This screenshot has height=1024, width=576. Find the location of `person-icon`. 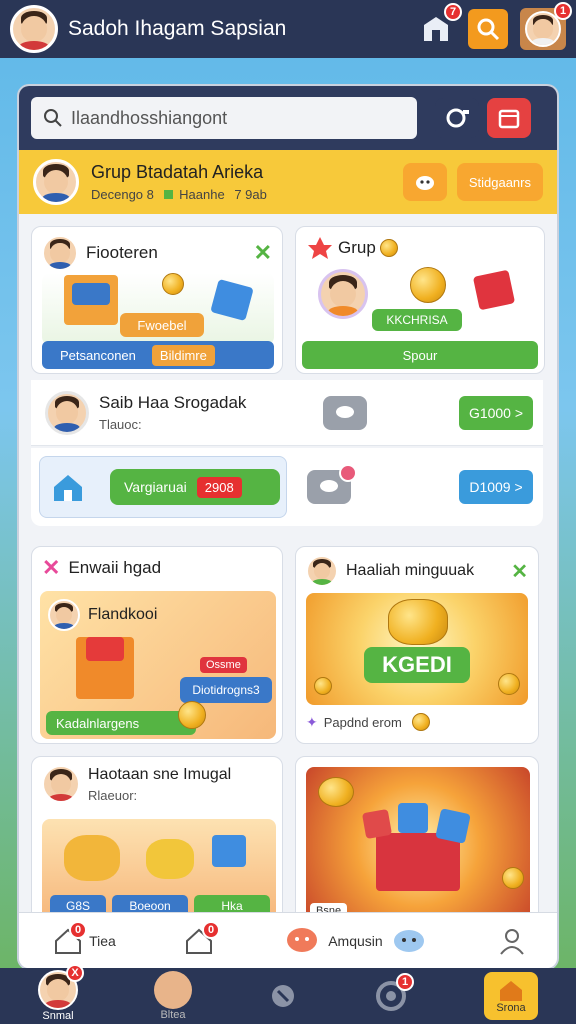

person-icon is located at coordinates (512, 941).